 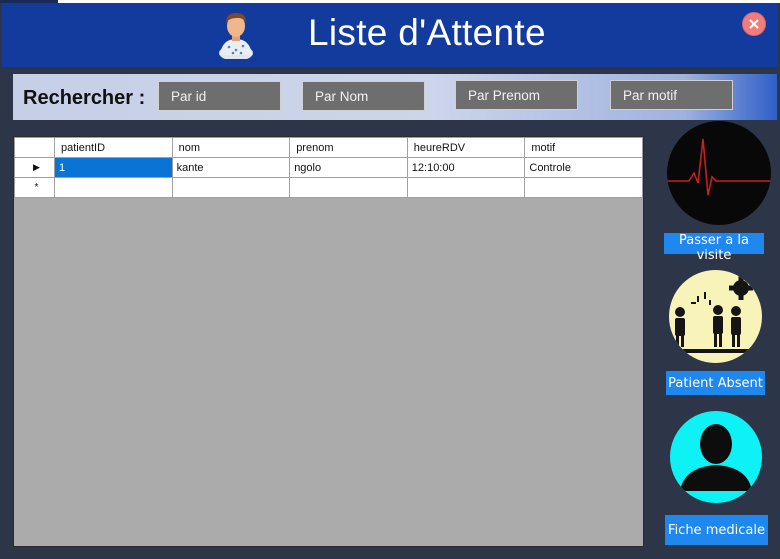 What do you see at coordinates (231, 147) in the screenshot?
I see `column-header-nom: nom` at bounding box center [231, 147].